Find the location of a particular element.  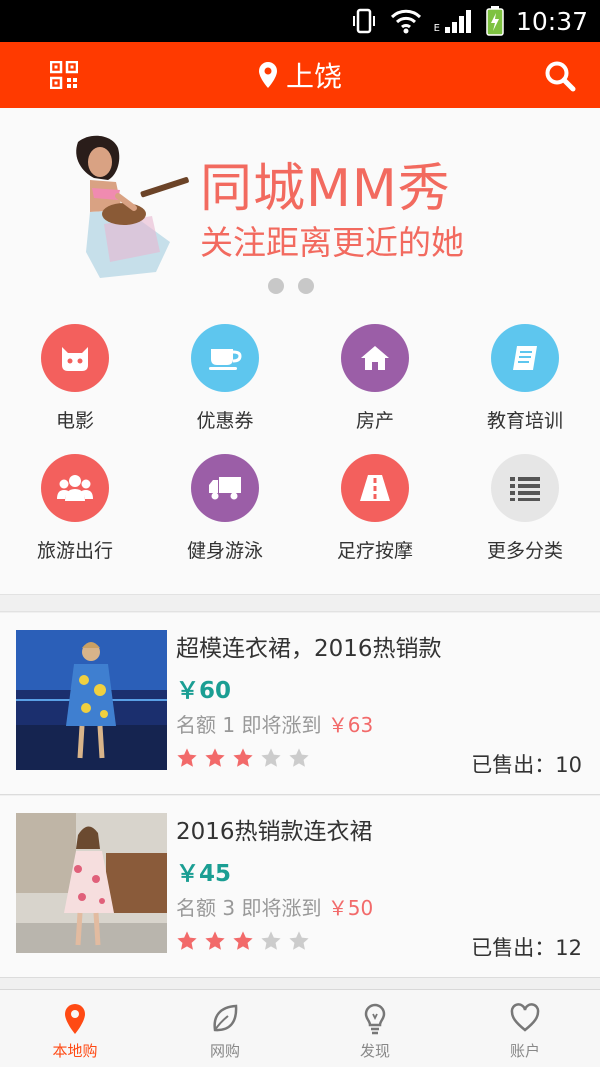

coffee-cup-icon is located at coordinates (225, 358).